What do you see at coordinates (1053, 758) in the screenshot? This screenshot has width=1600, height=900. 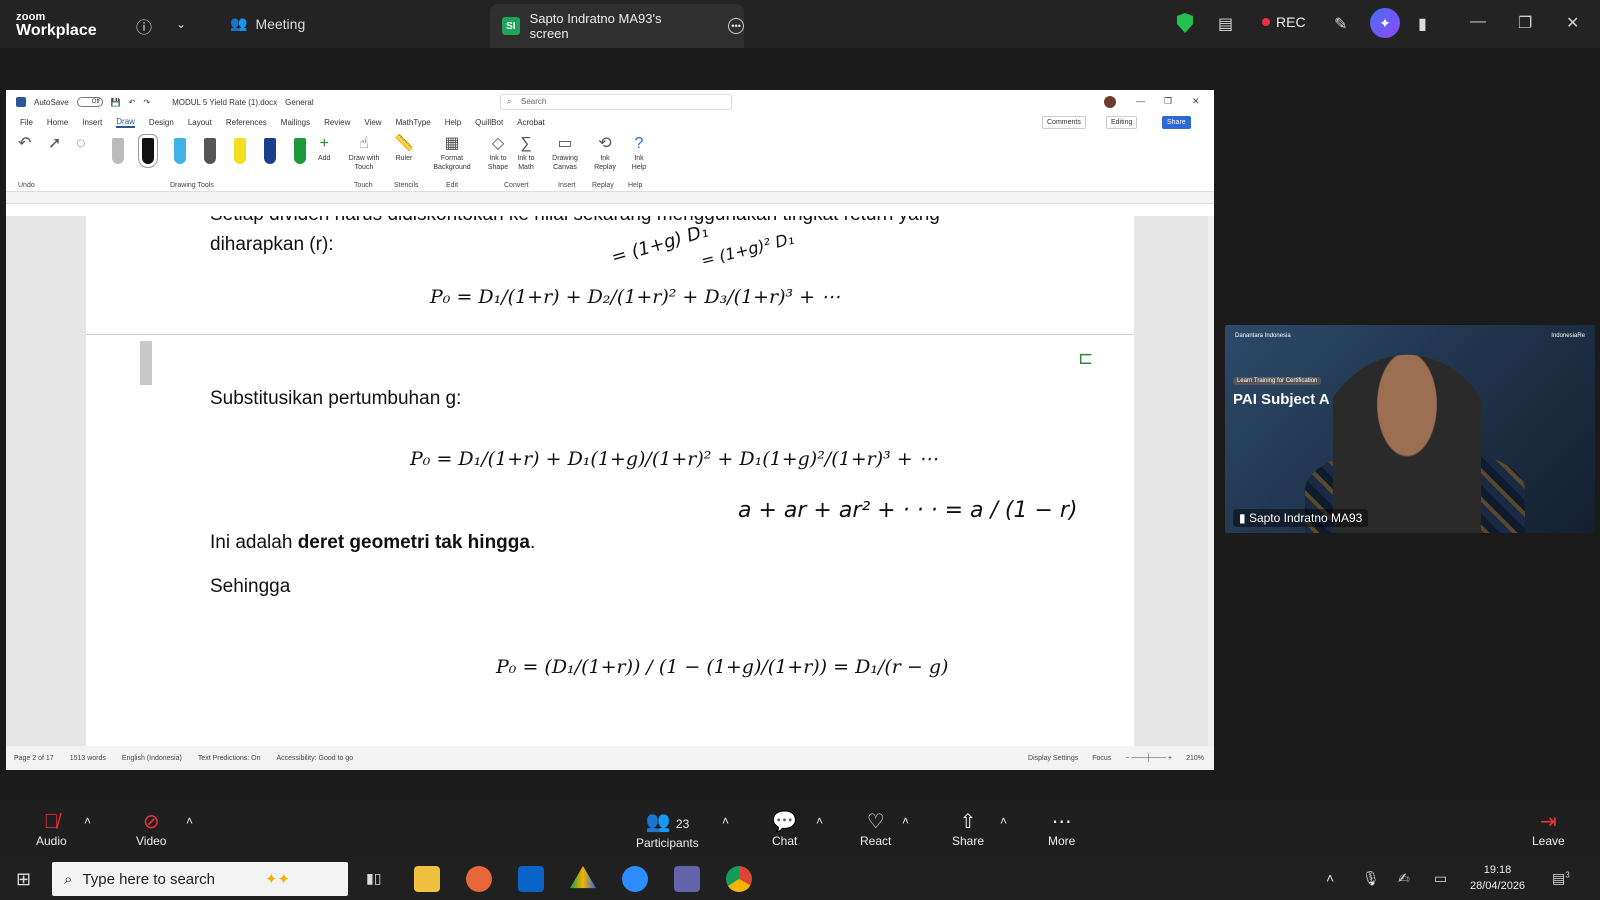 I see `display-settings-button: Display Settings` at bounding box center [1053, 758].